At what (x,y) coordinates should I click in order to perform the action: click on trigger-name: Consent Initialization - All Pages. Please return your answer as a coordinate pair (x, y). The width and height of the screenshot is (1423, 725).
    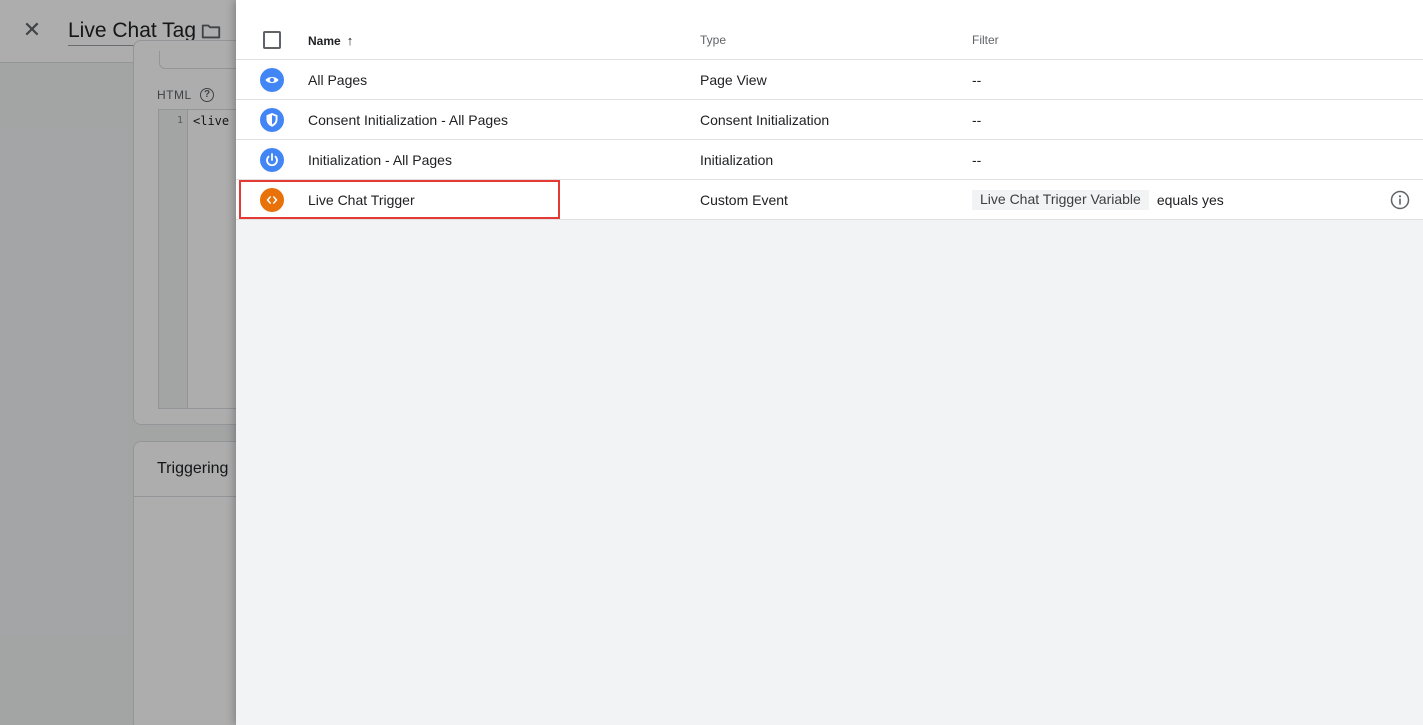
    Looking at the image, I should click on (408, 120).